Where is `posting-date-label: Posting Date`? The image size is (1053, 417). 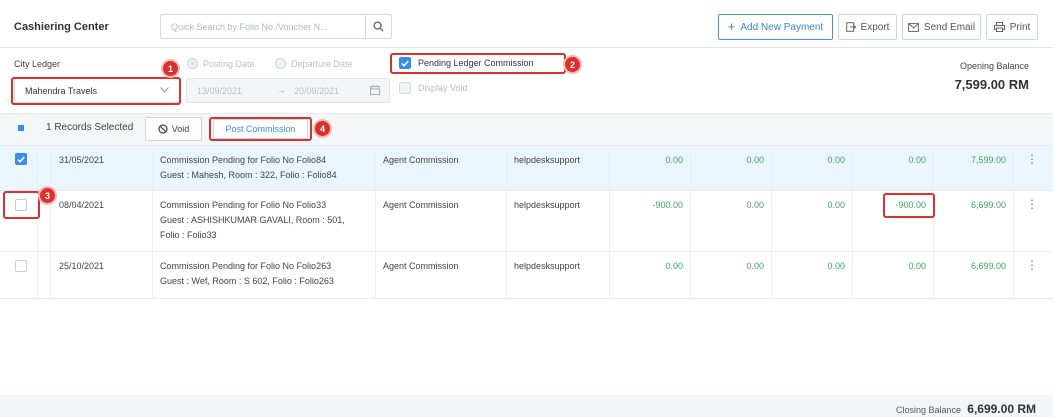 posting-date-label: Posting Date is located at coordinates (229, 63).